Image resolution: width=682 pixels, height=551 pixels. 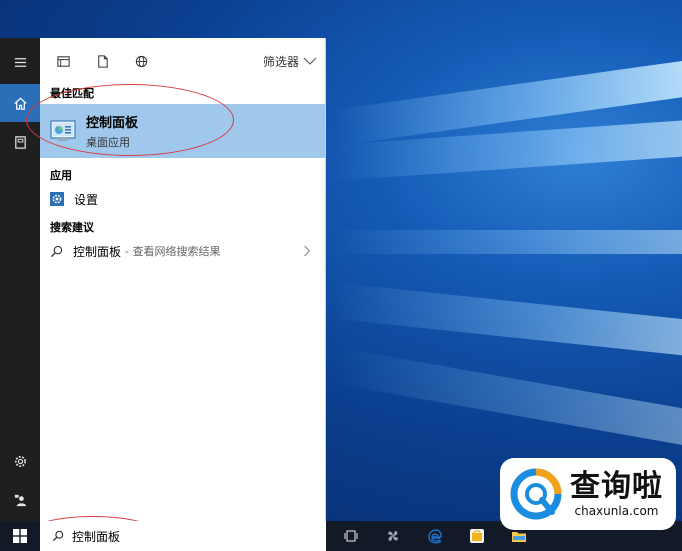 I want to click on edge-browser-button, so click(x=435, y=536).